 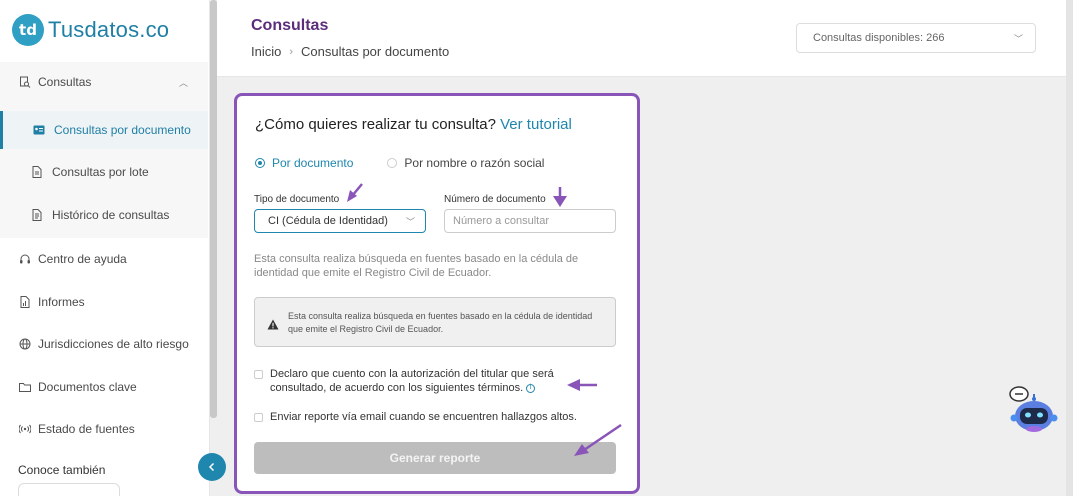 What do you see at coordinates (328, 221) in the screenshot?
I see `tipo-documento-value: CI (Cédula de Identidad)` at bounding box center [328, 221].